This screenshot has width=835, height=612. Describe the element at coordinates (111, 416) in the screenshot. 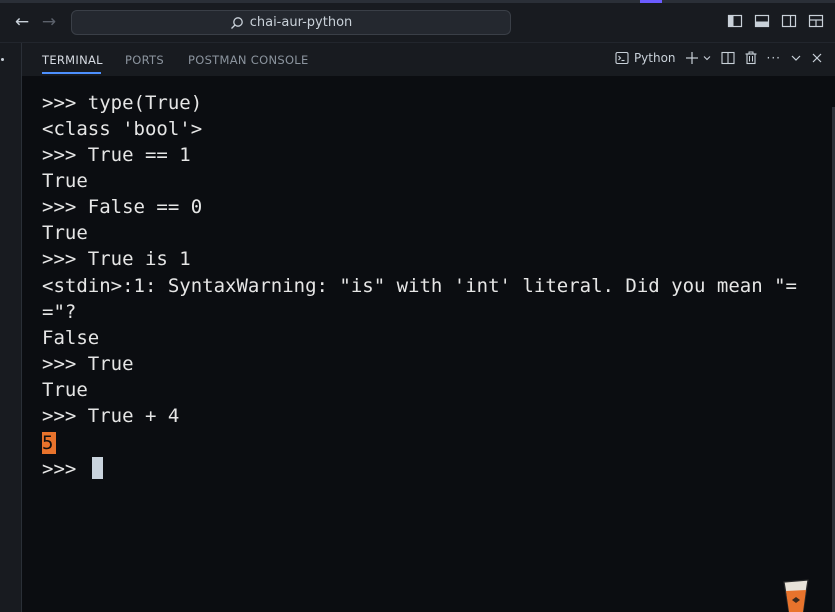

I see `terminal-line: >>> True + 4` at that location.